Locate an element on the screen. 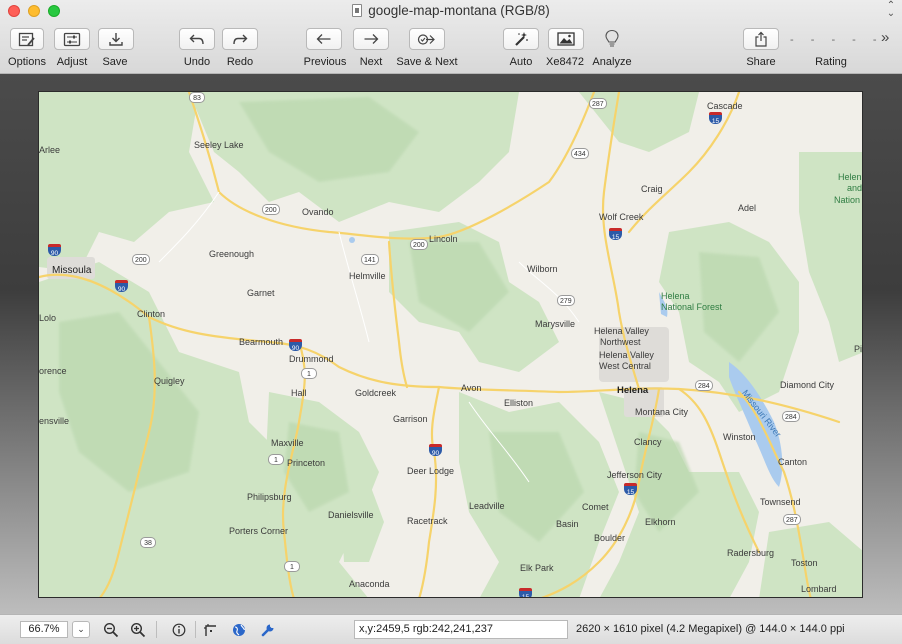 This screenshot has width=902, height=644. place-drummond: Drummond is located at coordinates (311, 359).